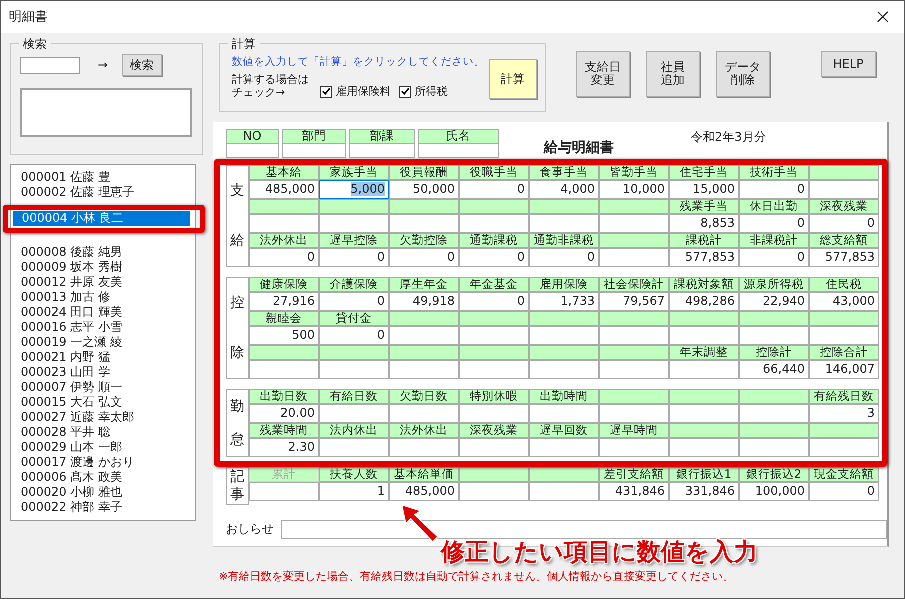  What do you see at coordinates (103, 267) in the screenshot?
I see `employee-item: 000009 坂本 秀樹` at bounding box center [103, 267].